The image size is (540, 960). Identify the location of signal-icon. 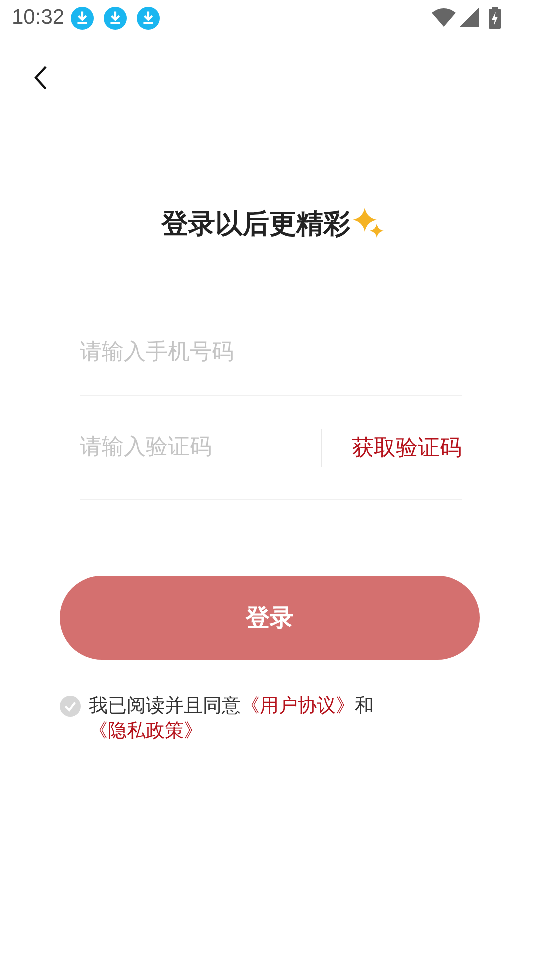
(470, 18).